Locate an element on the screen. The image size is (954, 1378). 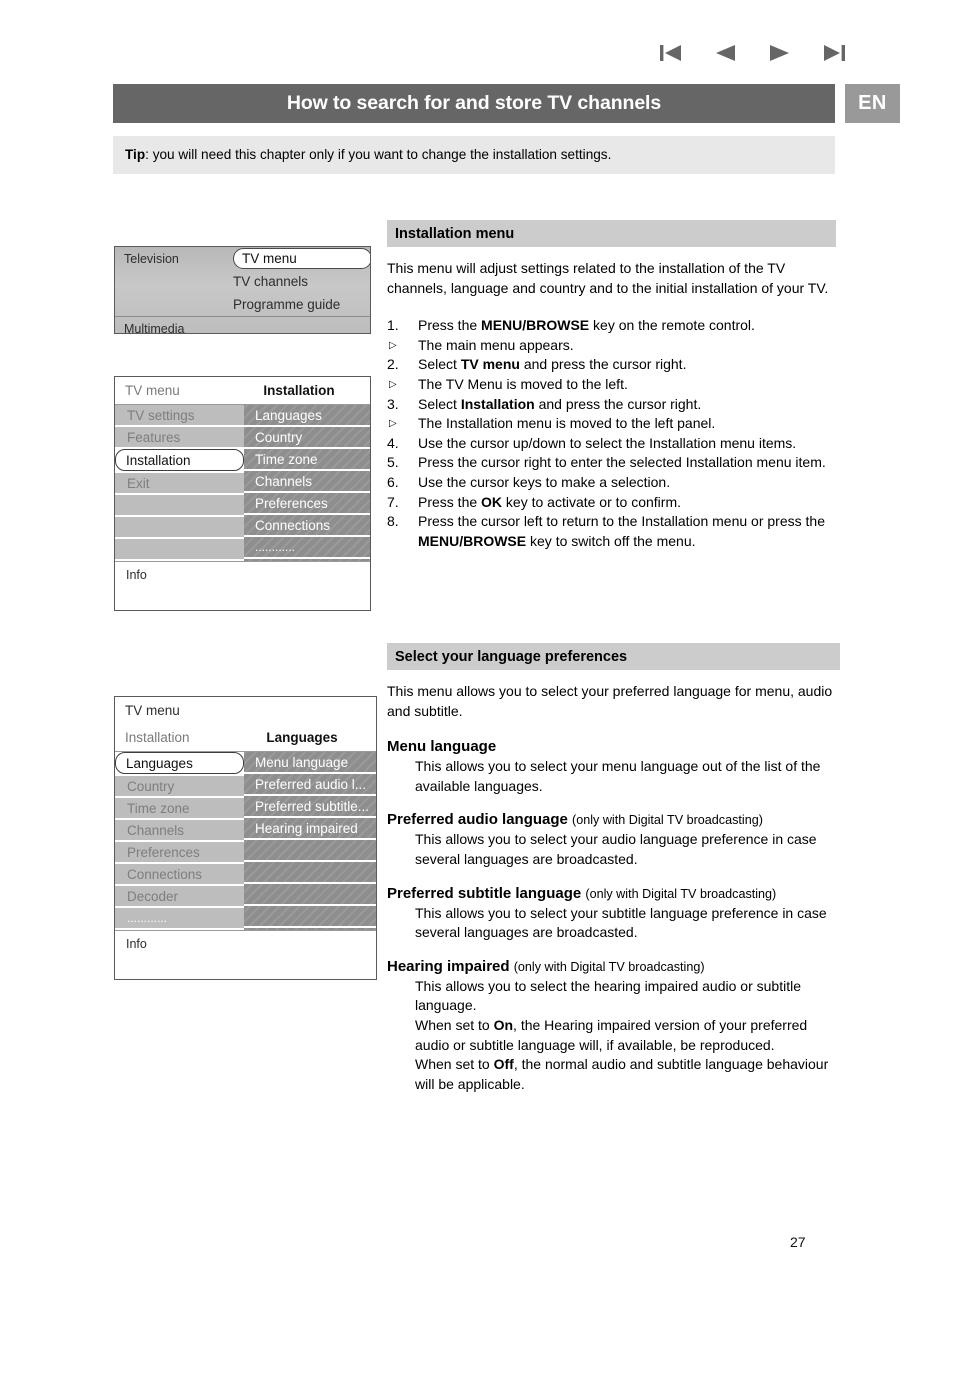
osd-row: Programme guide is located at coordinates (242, 304).